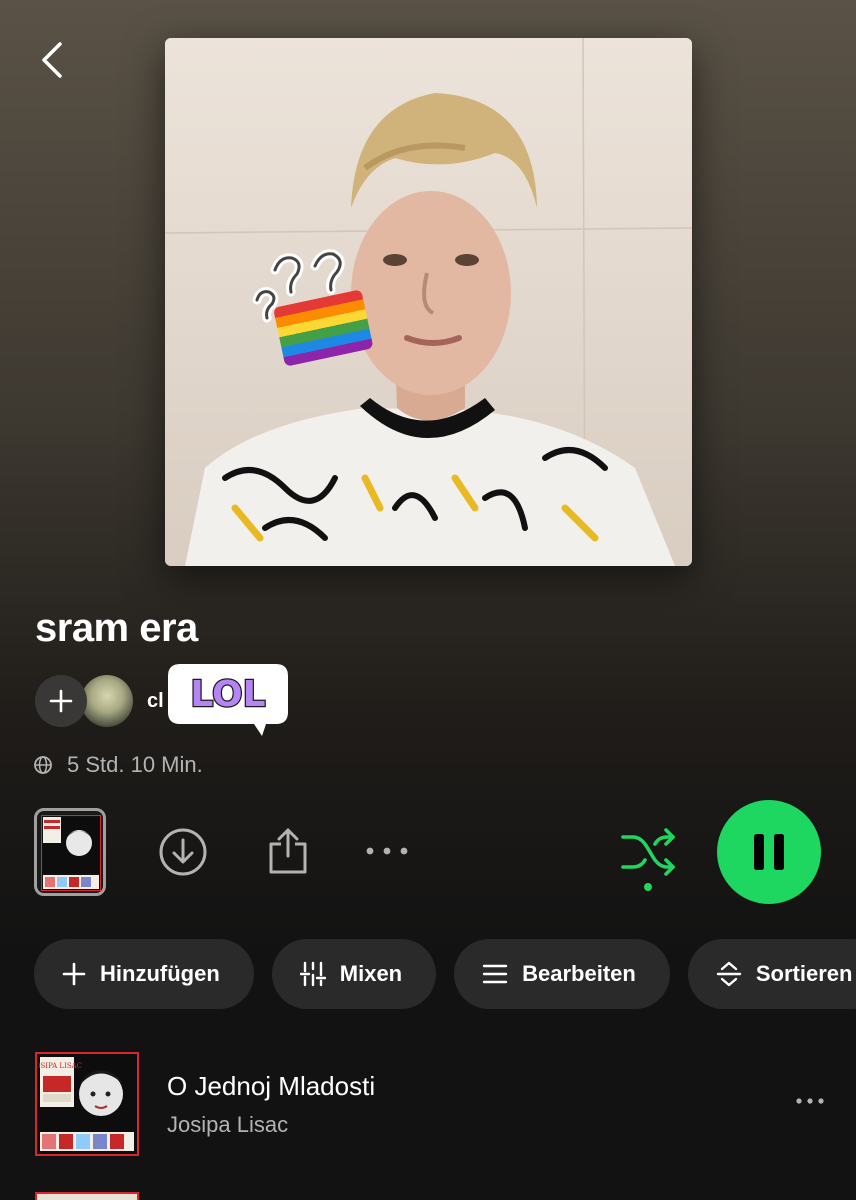 Image resolution: width=856 pixels, height=1200 pixels. Describe the element at coordinates (228, 1124) in the screenshot. I see `track-artist: Josipa Lisac` at that location.